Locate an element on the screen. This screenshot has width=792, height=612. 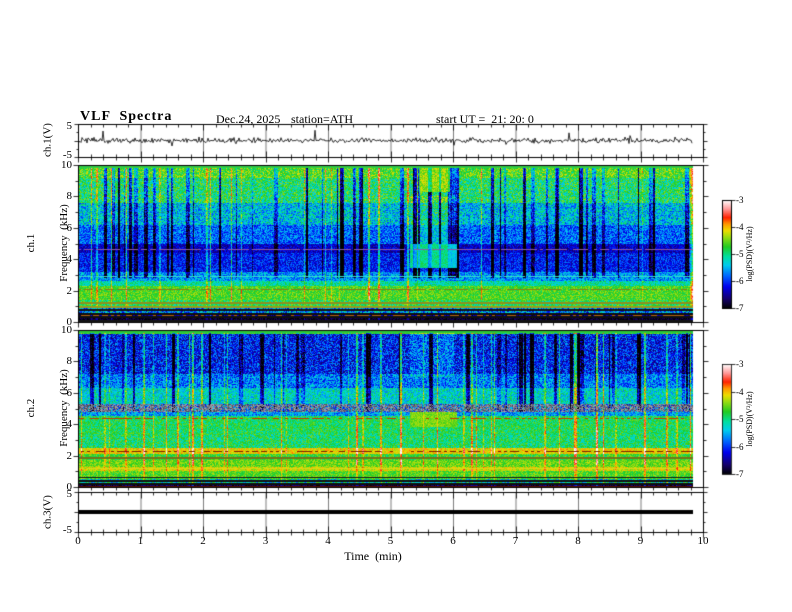
x-tick-label: 9 is located at coordinates (640, 541).